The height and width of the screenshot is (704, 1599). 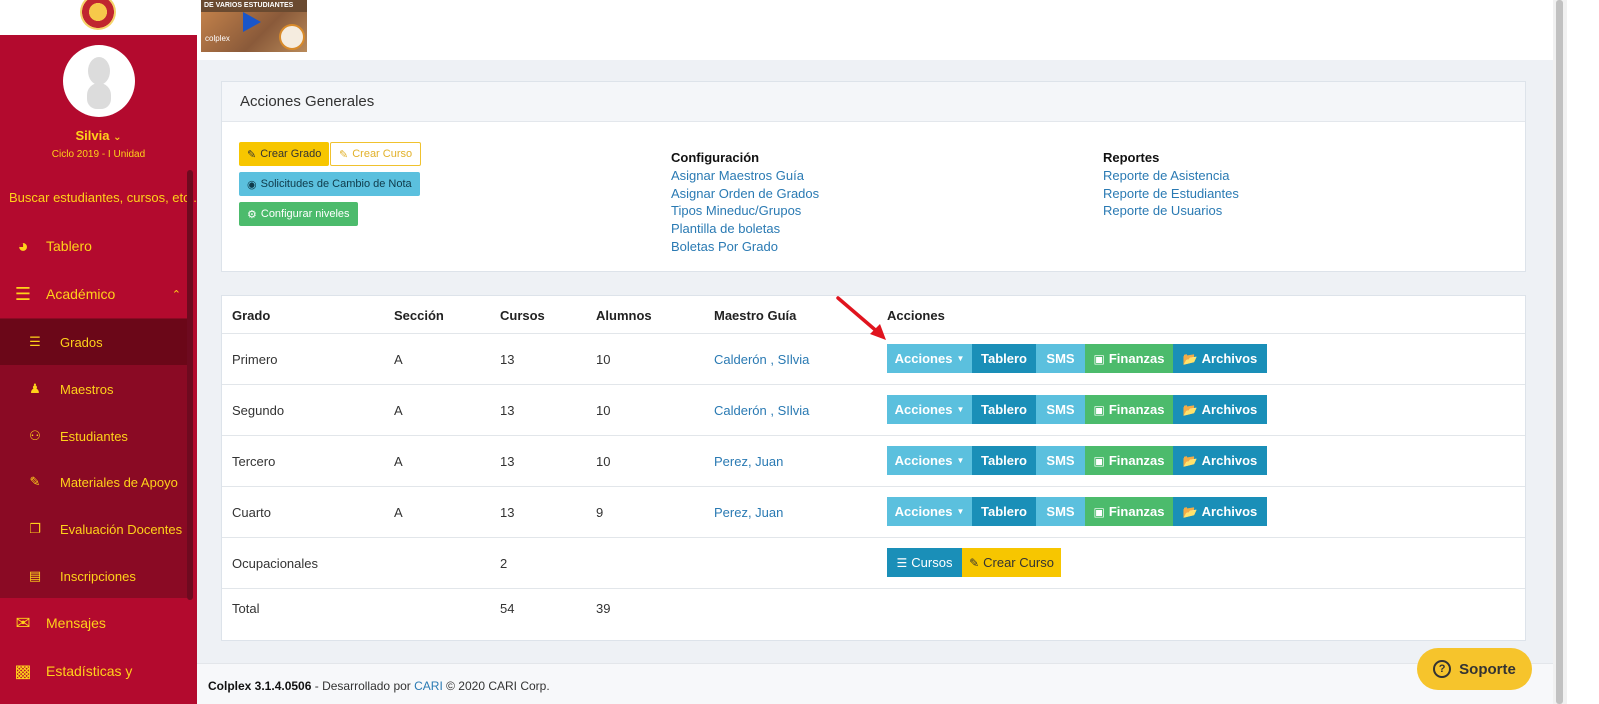 I want to click on link-tipos-mineduc: Tipos Mineduc/Grupos, so click(x=736, y=210).